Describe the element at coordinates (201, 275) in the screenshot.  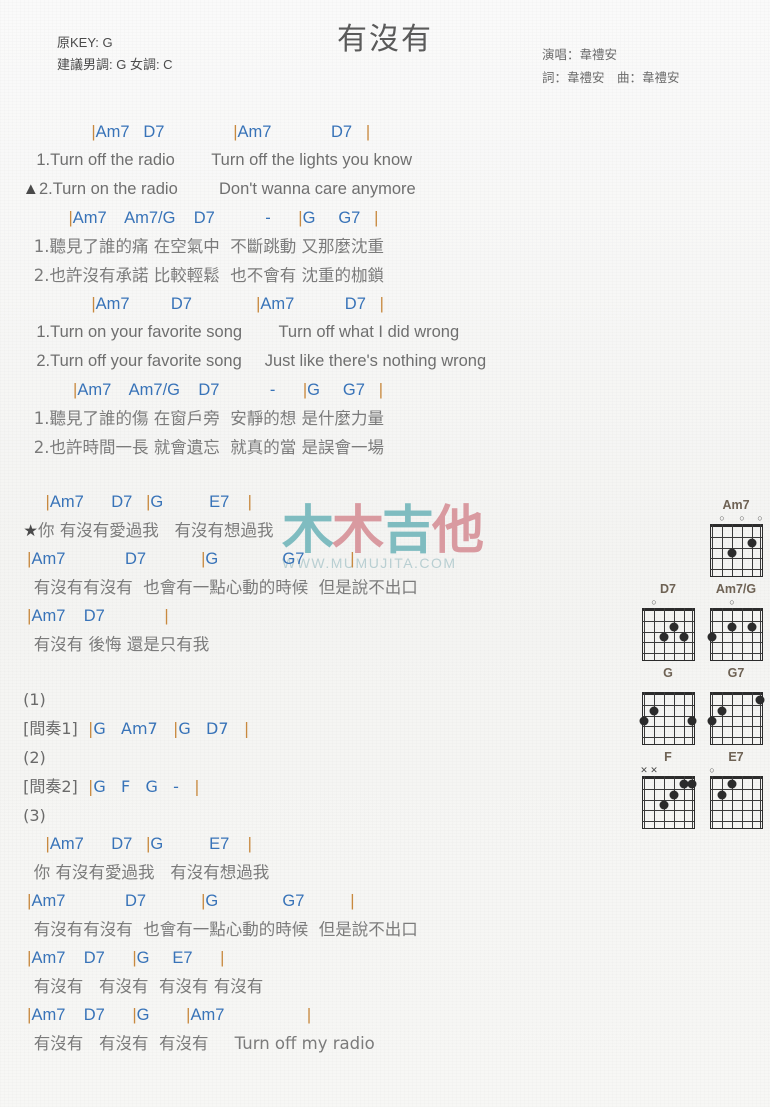
I see `lyric-line-cn: 2.也許沒有承諾 比較輕鬆 也不會有 沈重的枷鎖` at that location.